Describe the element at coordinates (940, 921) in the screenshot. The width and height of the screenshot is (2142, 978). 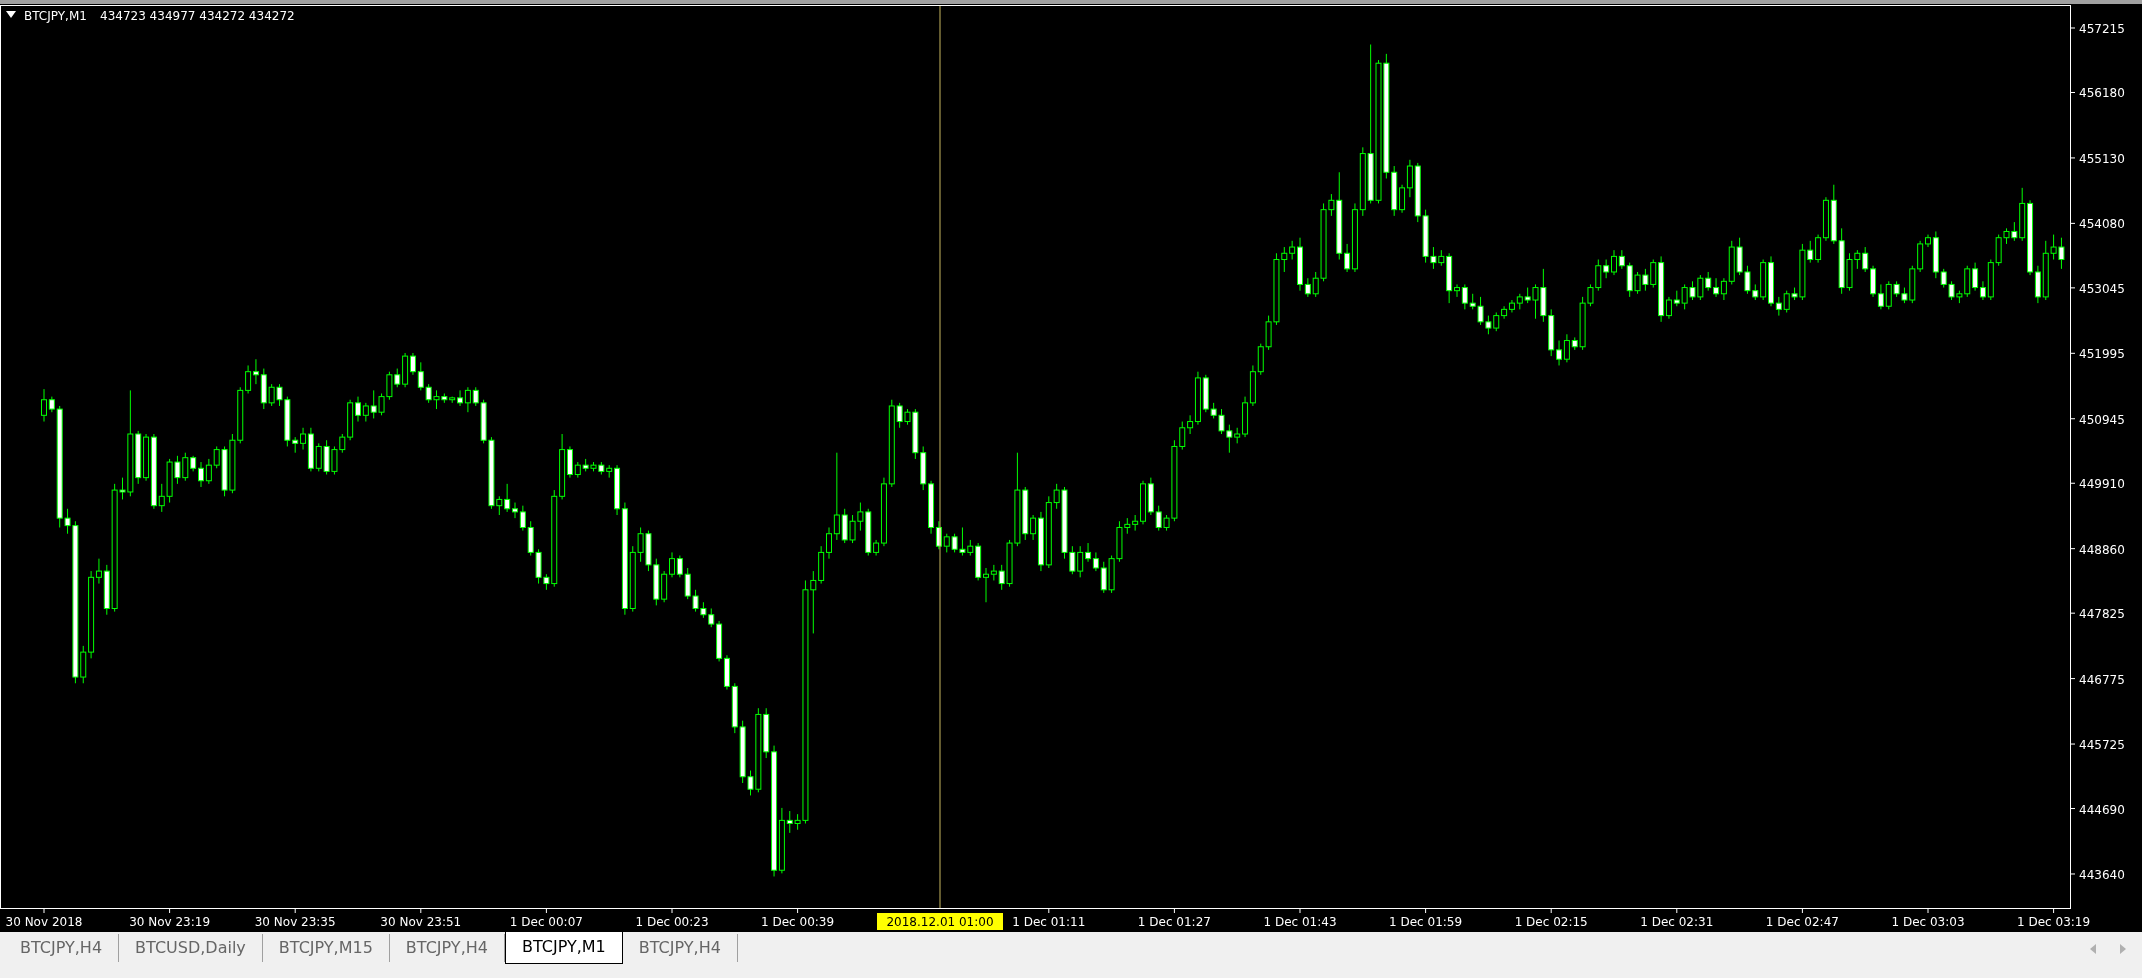
I see `crosshair-time-label: 2018.12.01 01:00` at that location.